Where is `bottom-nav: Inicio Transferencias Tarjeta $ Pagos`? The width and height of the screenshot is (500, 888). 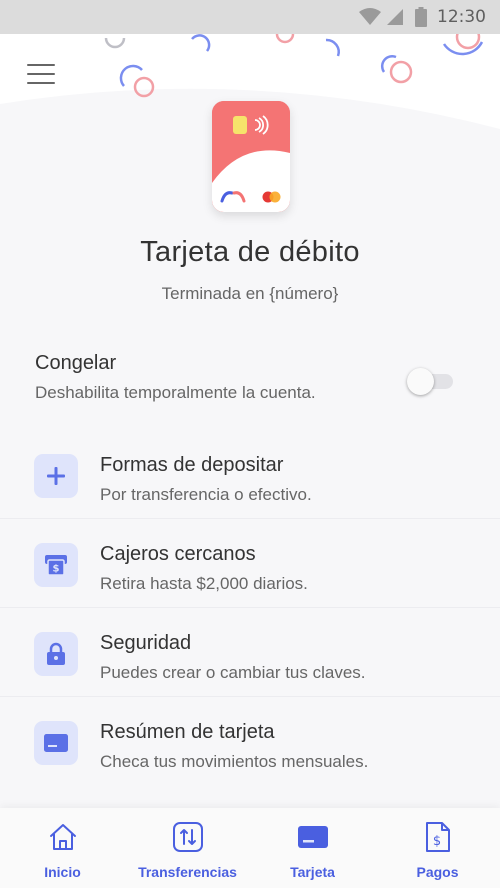 bottom-nav: Inicio Transferencias Tarjeta $ Pagos is located at coordinates (250, 848).